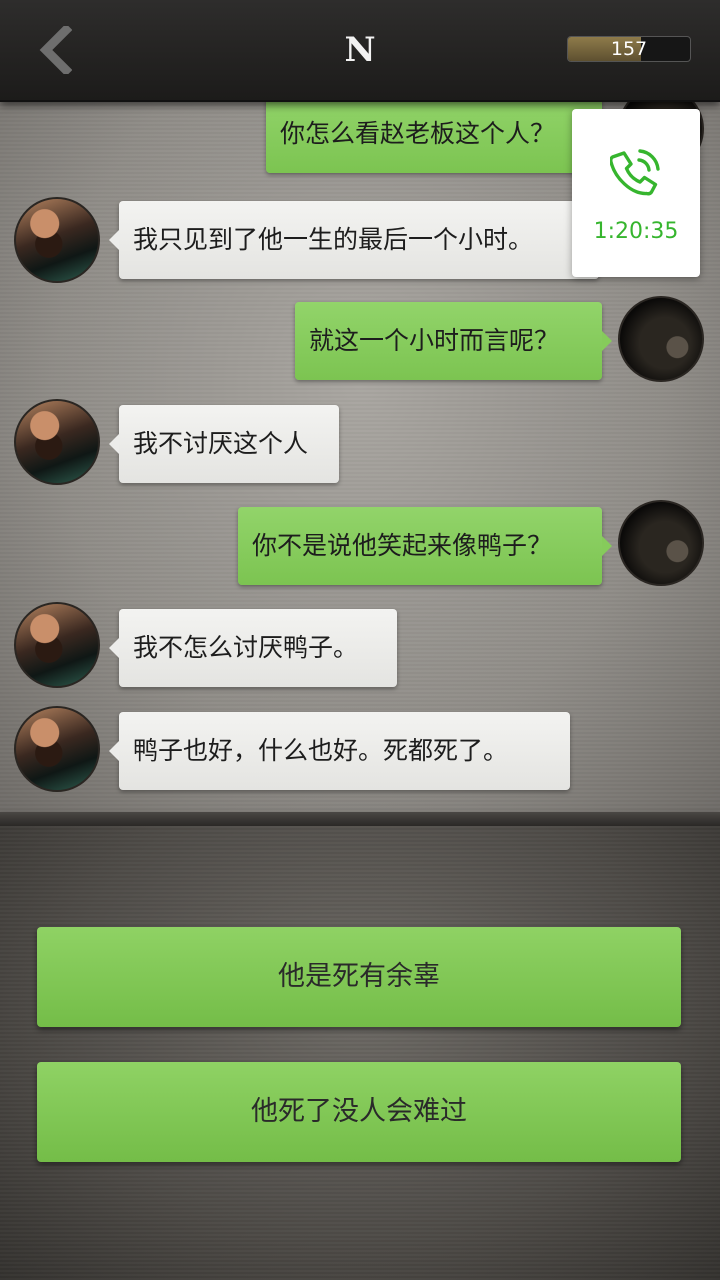 The width and height of the screenshot is (720, 1280). I want to click on message-bubble-incoming: 鸭子也好，什么也好。死都死了。, so click(339, 751).